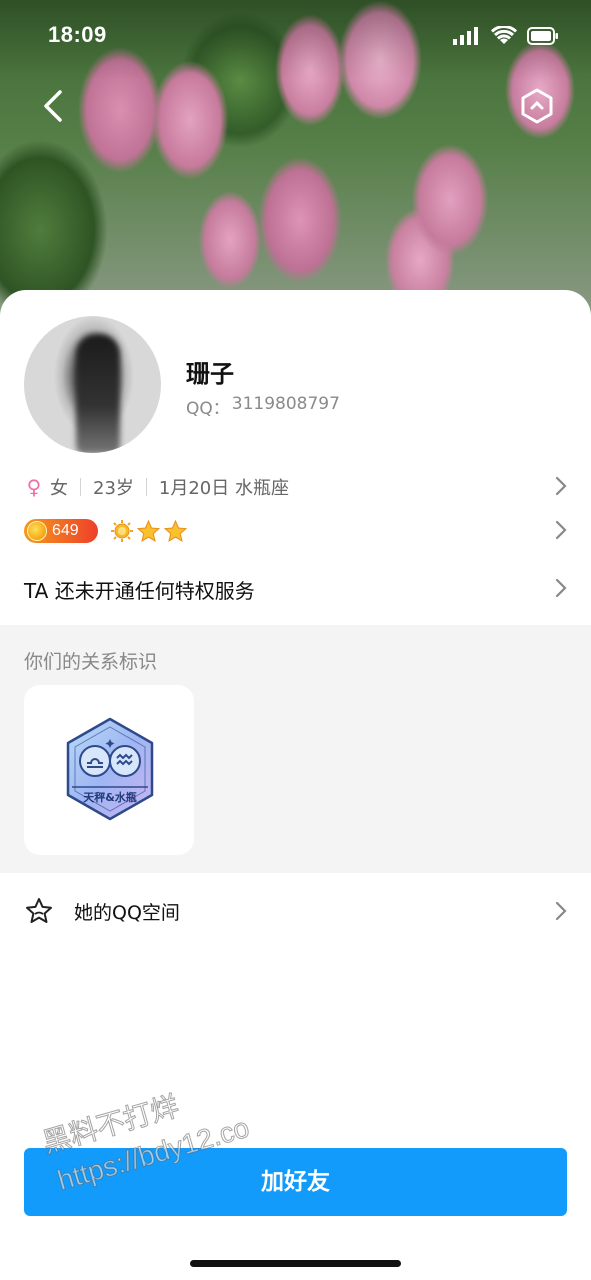  What do you see at coordinates (208, 409) in the screenshot?
I see `qq-label: QQ：` at bounding box center [208, 409].